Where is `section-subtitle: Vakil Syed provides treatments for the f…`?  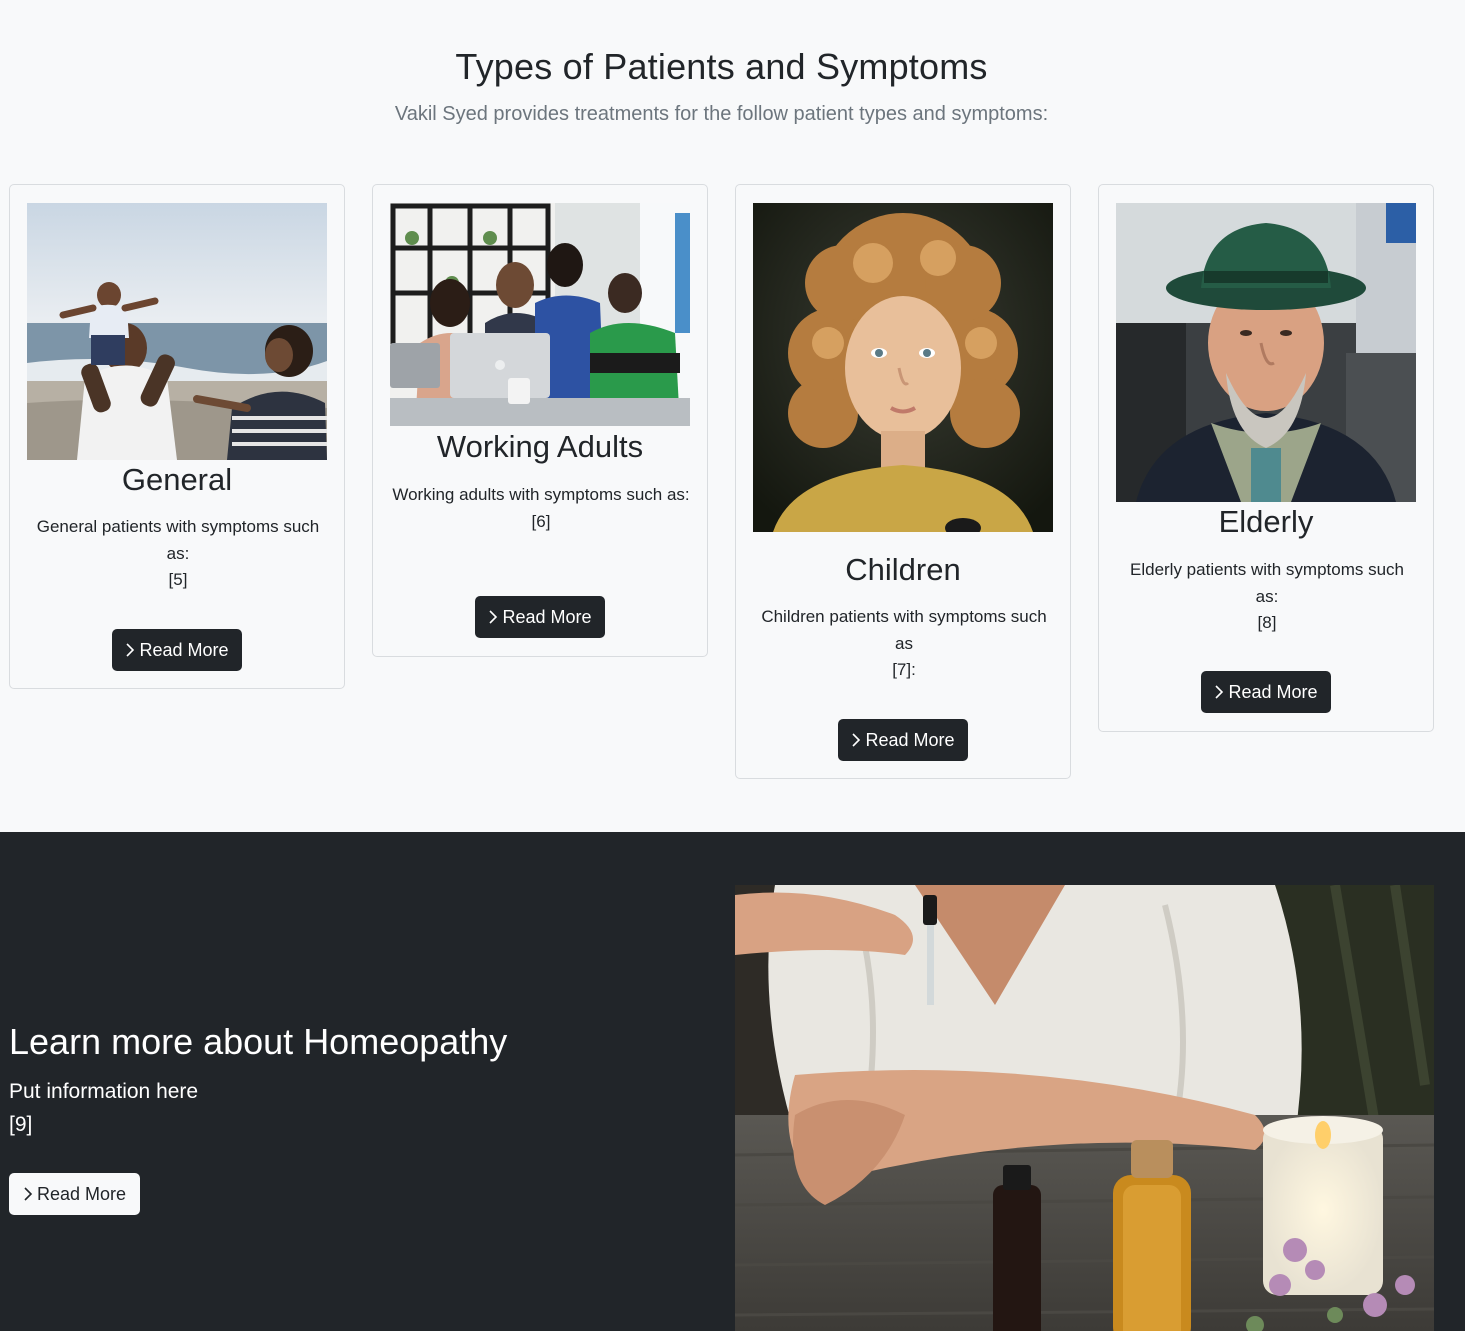 section-subtitle: Vakil Syed provides treatments for the f… is located at coordinates (721, 114).